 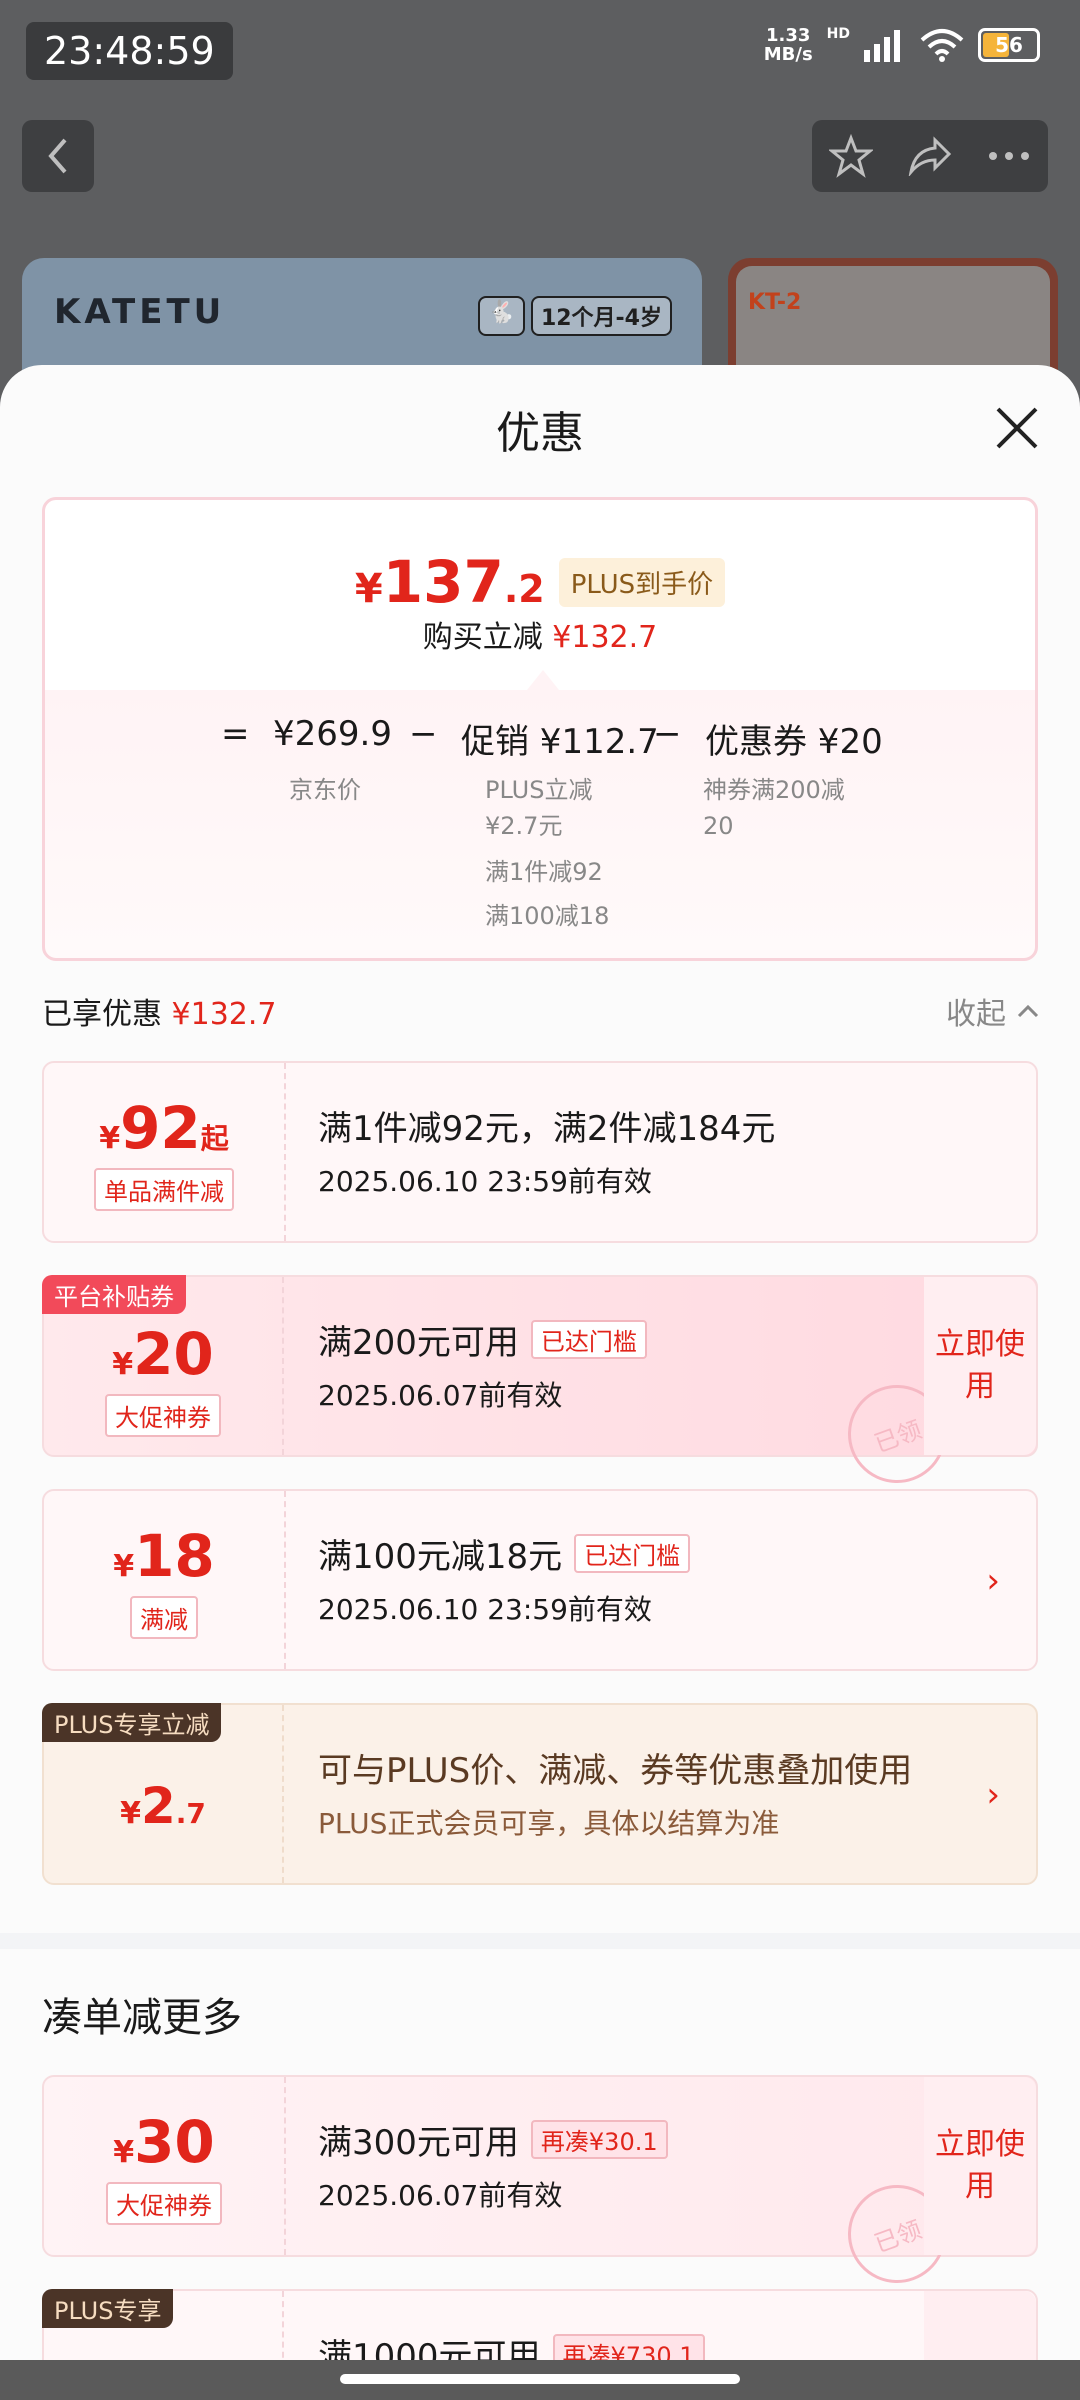 I want to click on plus-price-tag: PLUS到手价, so click(x=642, y=582).